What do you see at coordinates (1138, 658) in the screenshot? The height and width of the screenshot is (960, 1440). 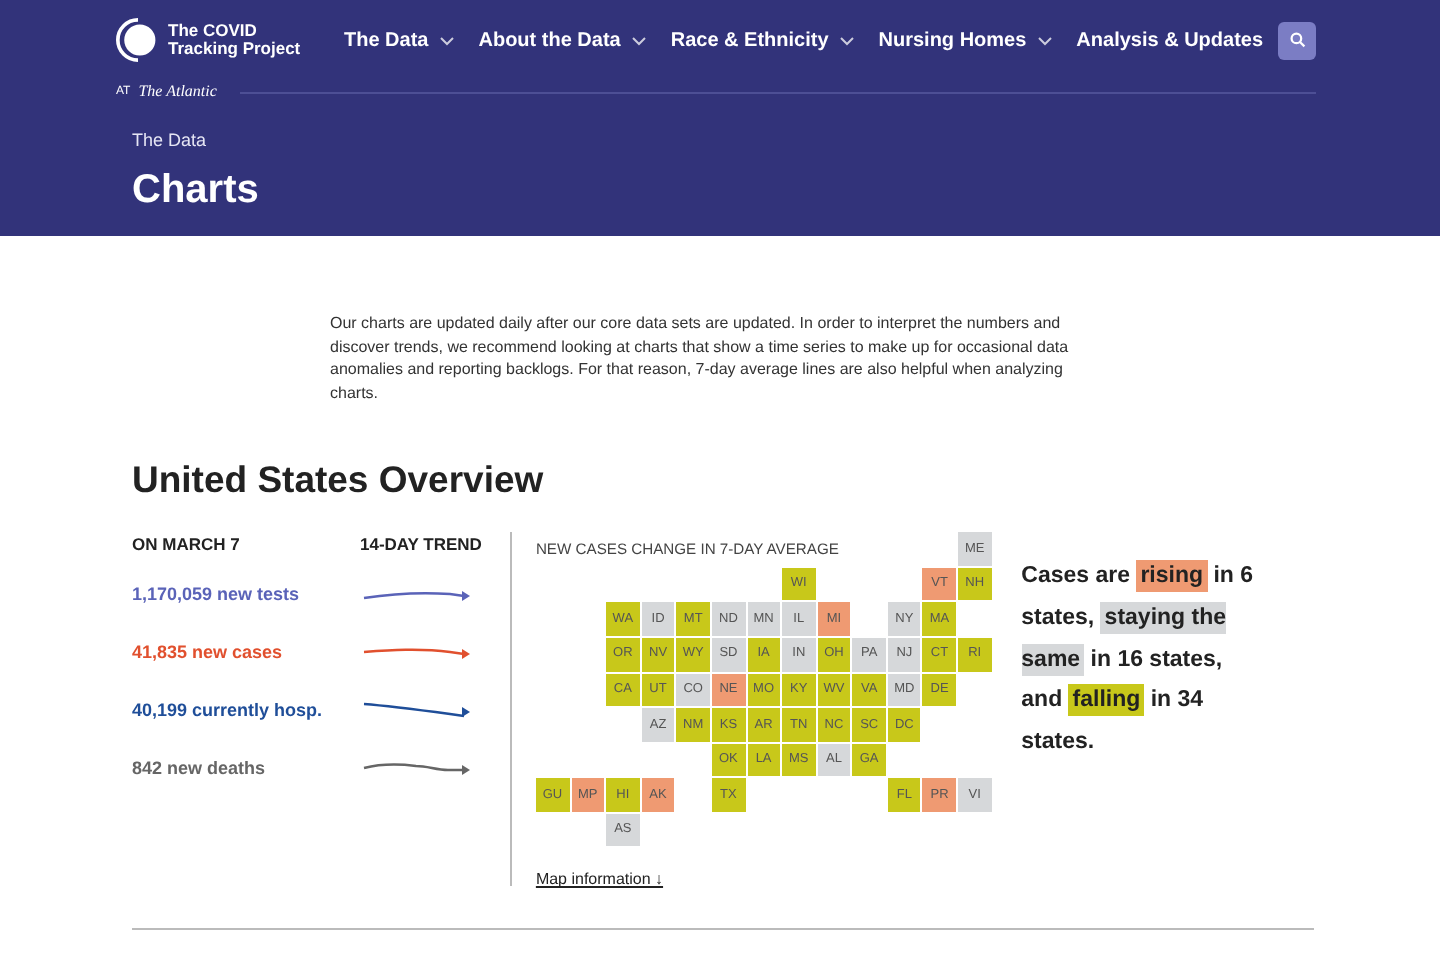 I see `summary-text: Cases are rising in 6 states, staying the same in 16 states, and falling in 34 states.` at bounding box center [1138, 658].